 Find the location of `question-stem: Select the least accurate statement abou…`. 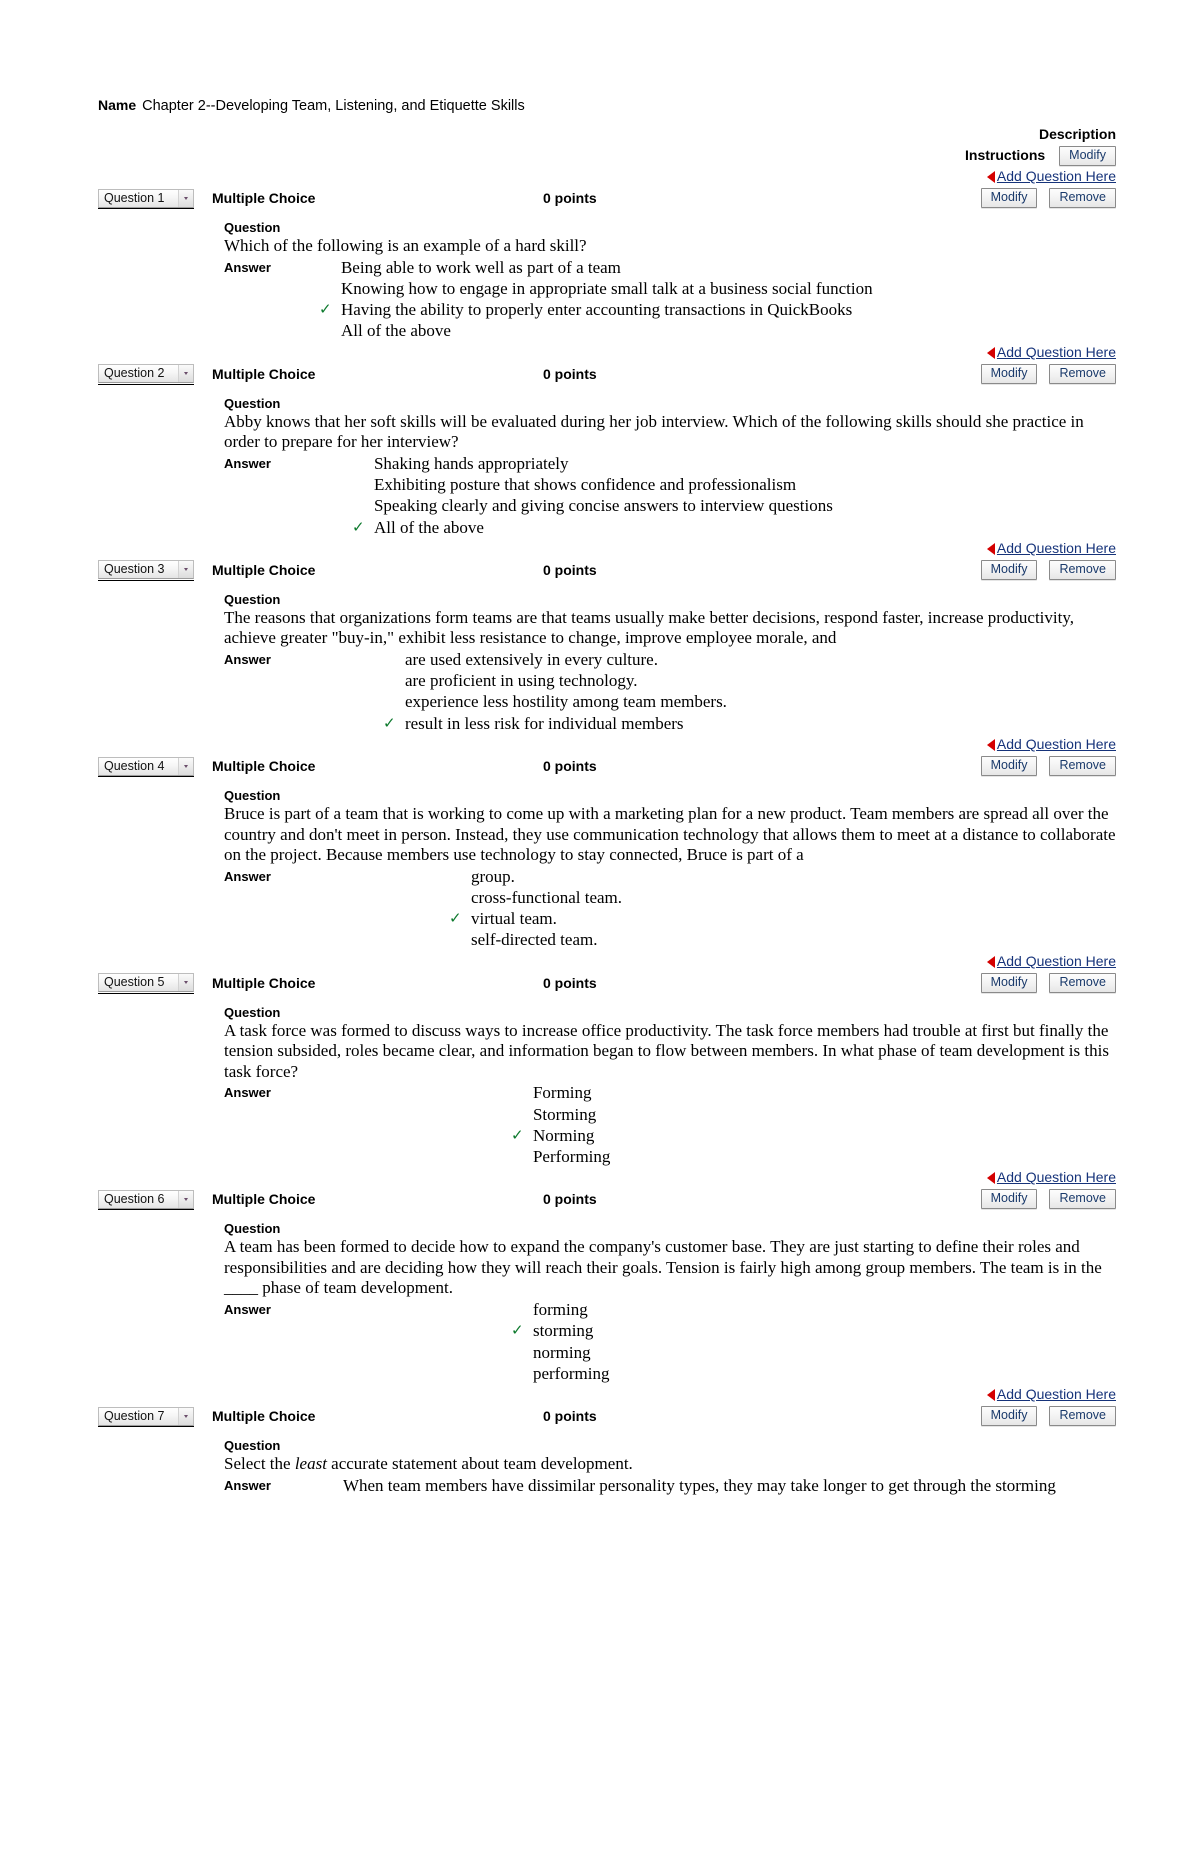

question-stem: Select the least accurate statement abou… is located at coordinates (670, 1464).